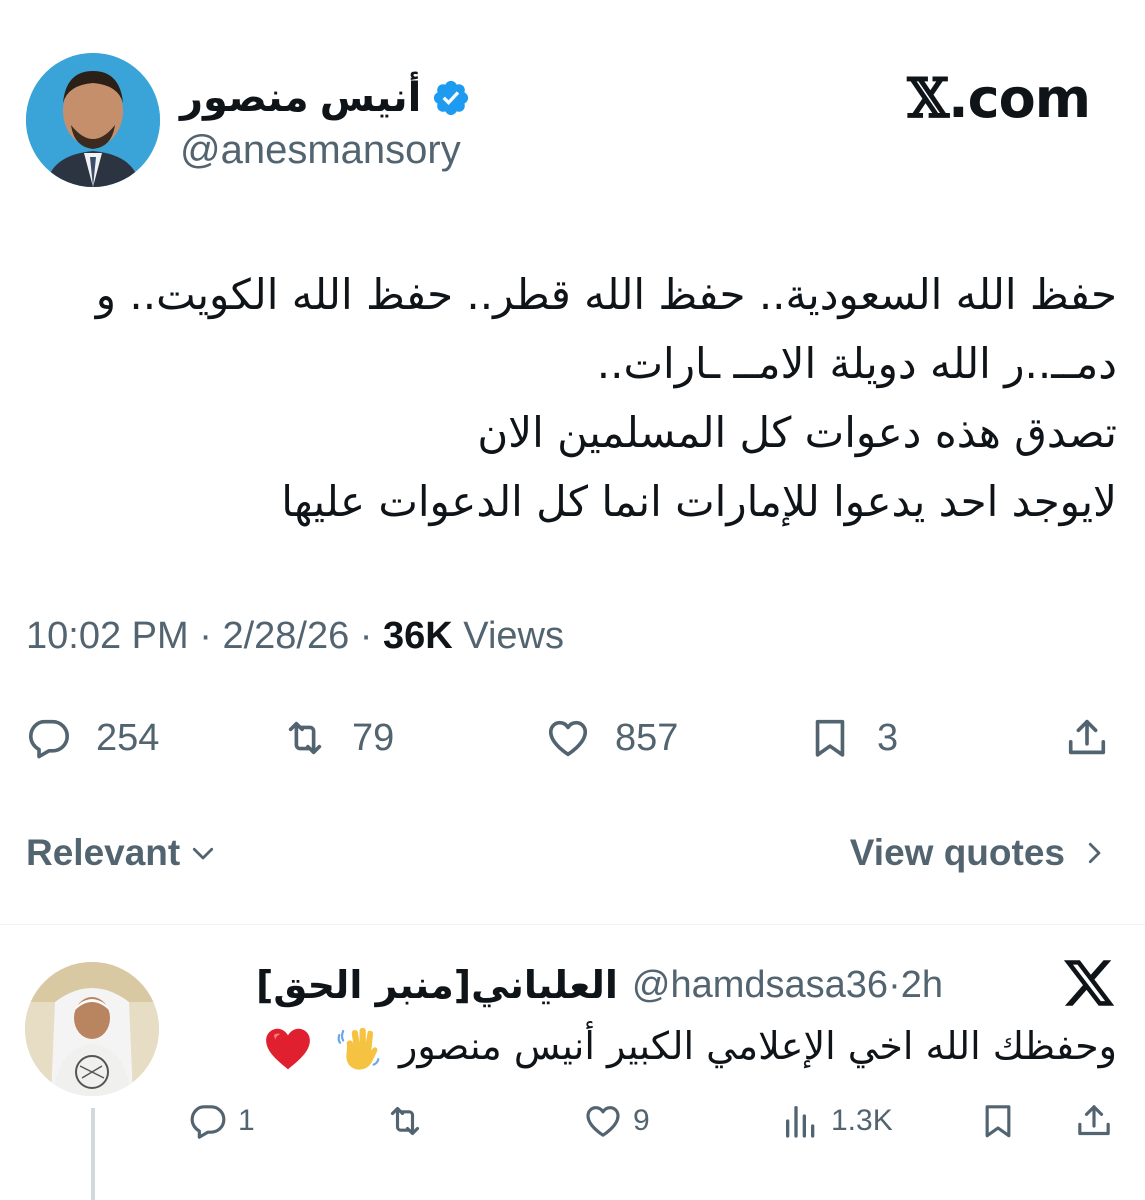 The image size is (1145, 1200). I want to click on share-button, so click(1087, 738).